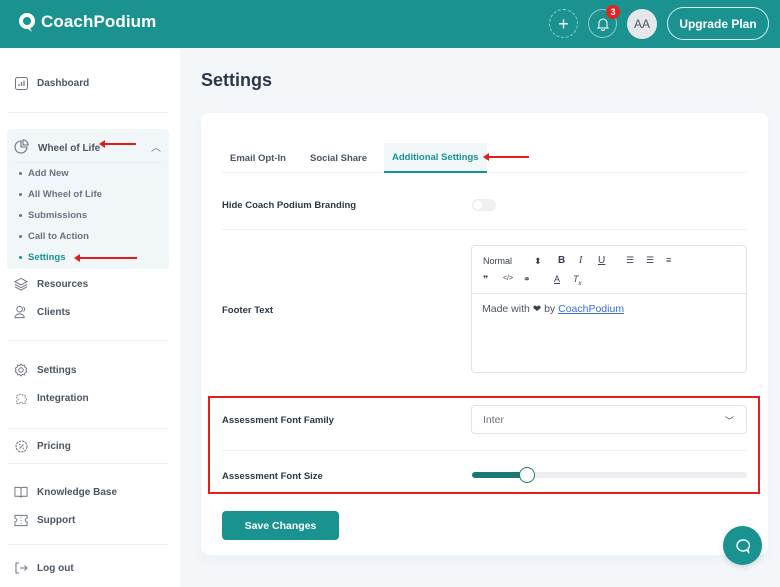  I want to click on submenu-item-all-wheel-of-life: All Wheel of Life, so click(60, 194).